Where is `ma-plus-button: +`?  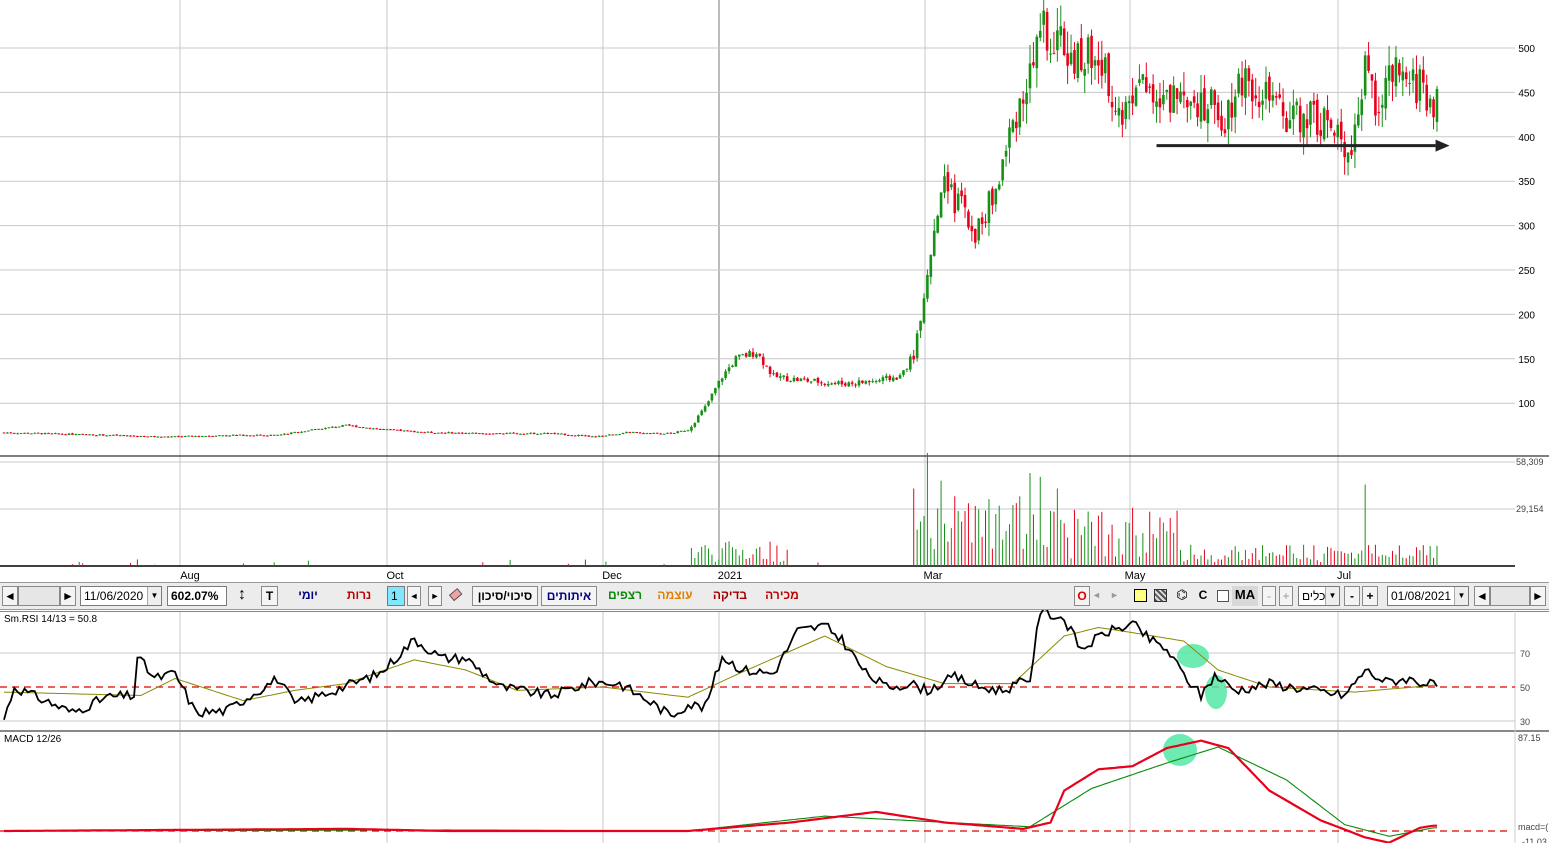
ma-plus-button: + is located at coordinates (1286, 596).